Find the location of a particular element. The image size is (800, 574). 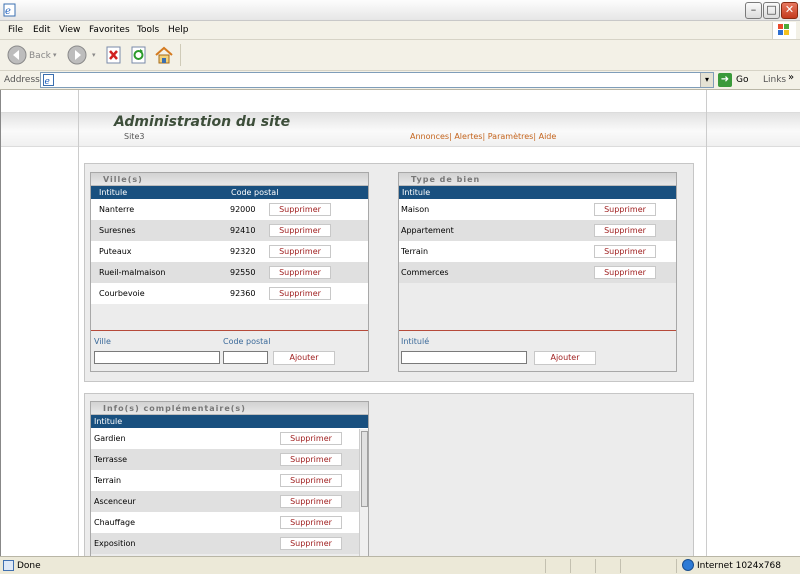

menu-edit: Edit is located at coordinates (41, 30).